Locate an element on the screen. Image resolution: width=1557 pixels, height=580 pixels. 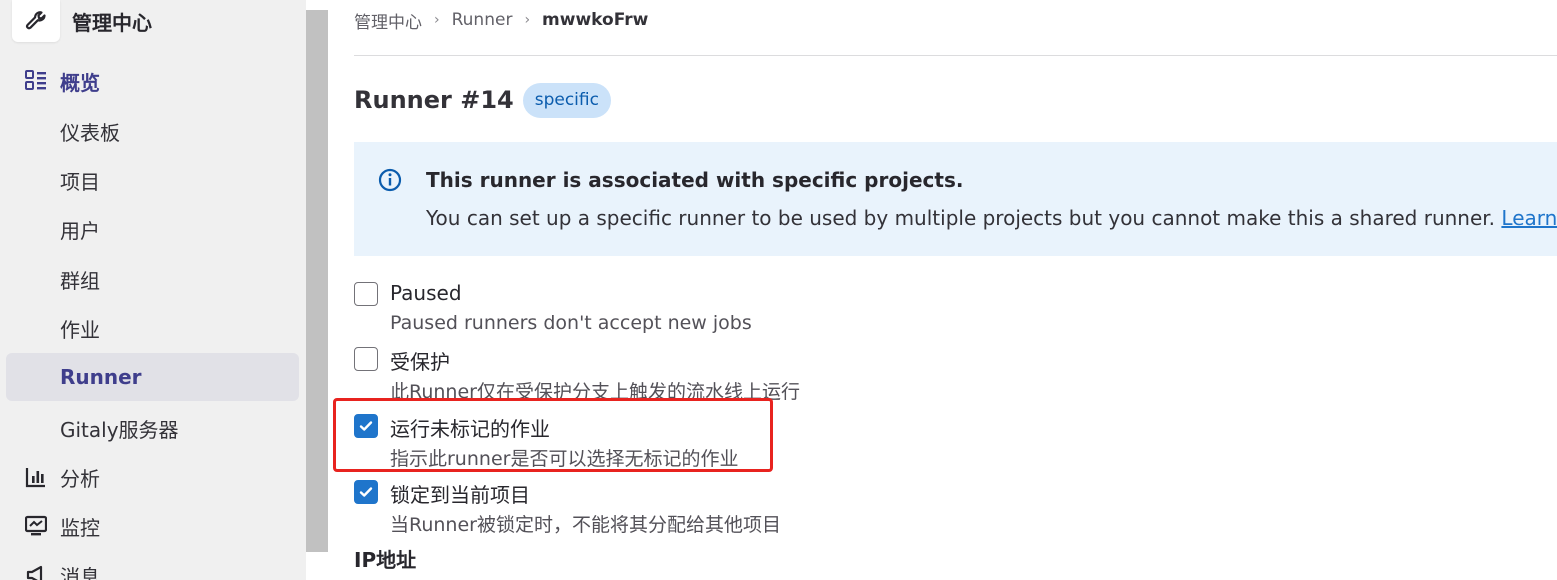
sidebar-brand: 管理中心 is located at coordinates (82, 21).